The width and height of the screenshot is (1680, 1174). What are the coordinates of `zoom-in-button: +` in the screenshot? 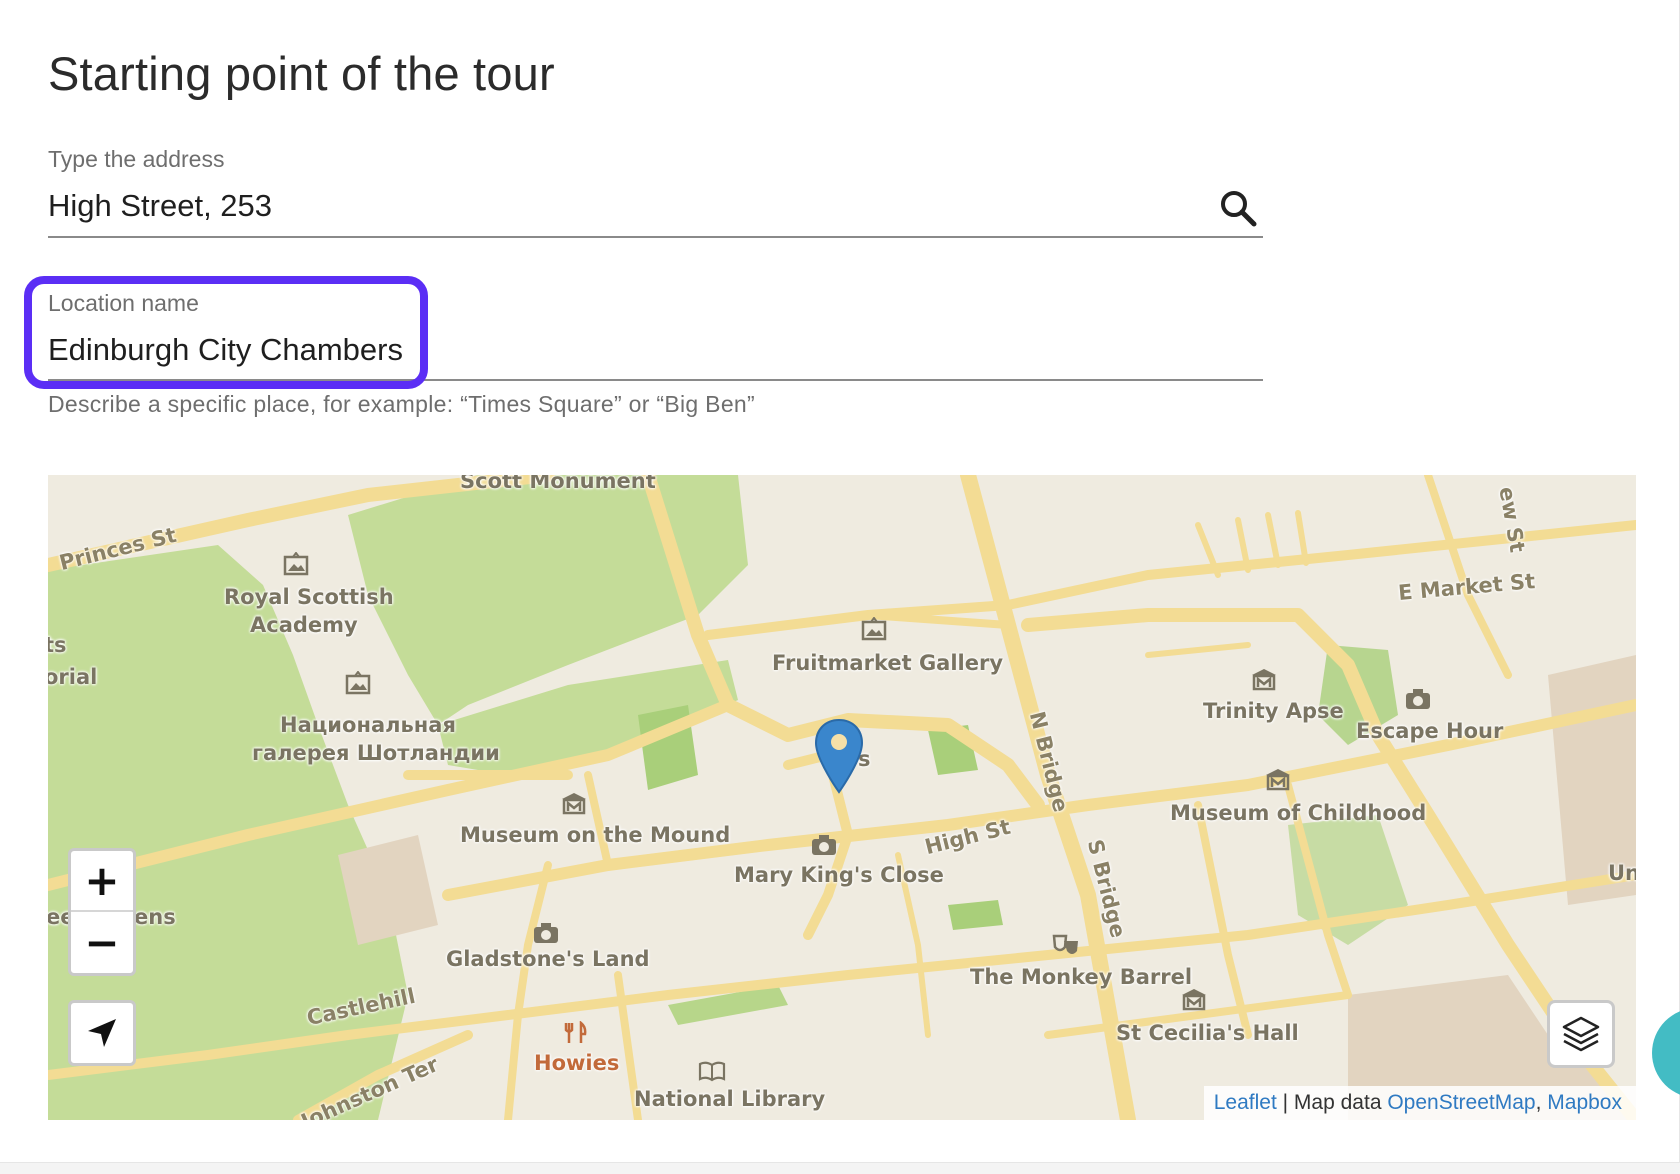 It's located at (102, 881).